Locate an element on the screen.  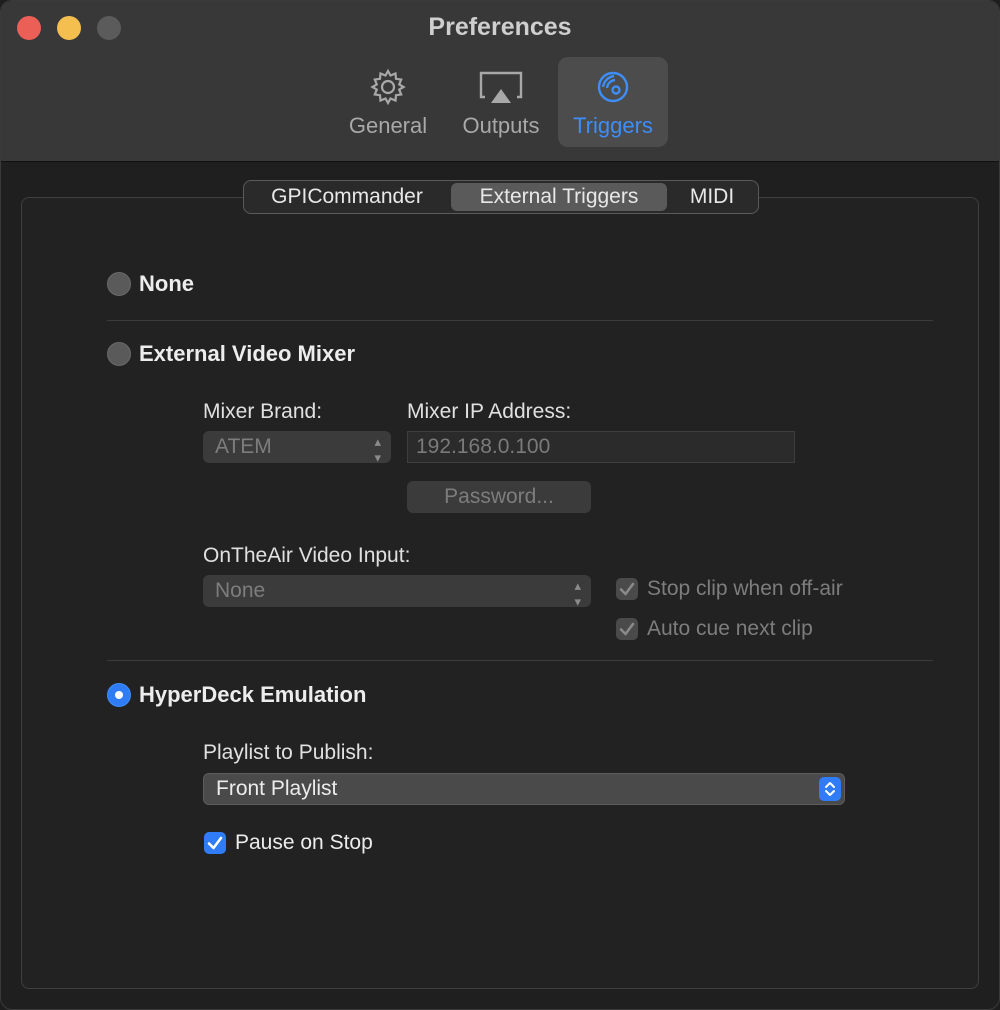
auto-cue-label: Auto cue next clip is located at coordinates (730, 628).